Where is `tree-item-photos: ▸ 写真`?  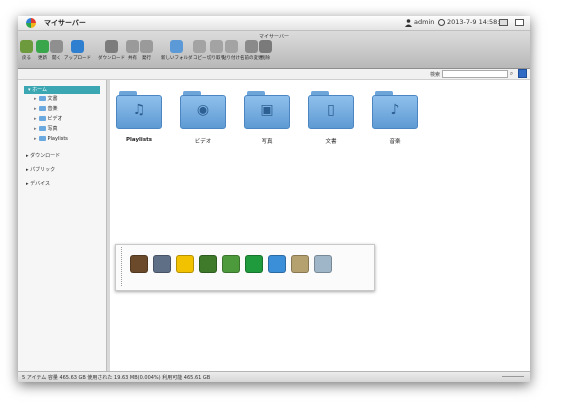 tree-item-photos: ▸ 写真 is located at coordinates (46, 129).